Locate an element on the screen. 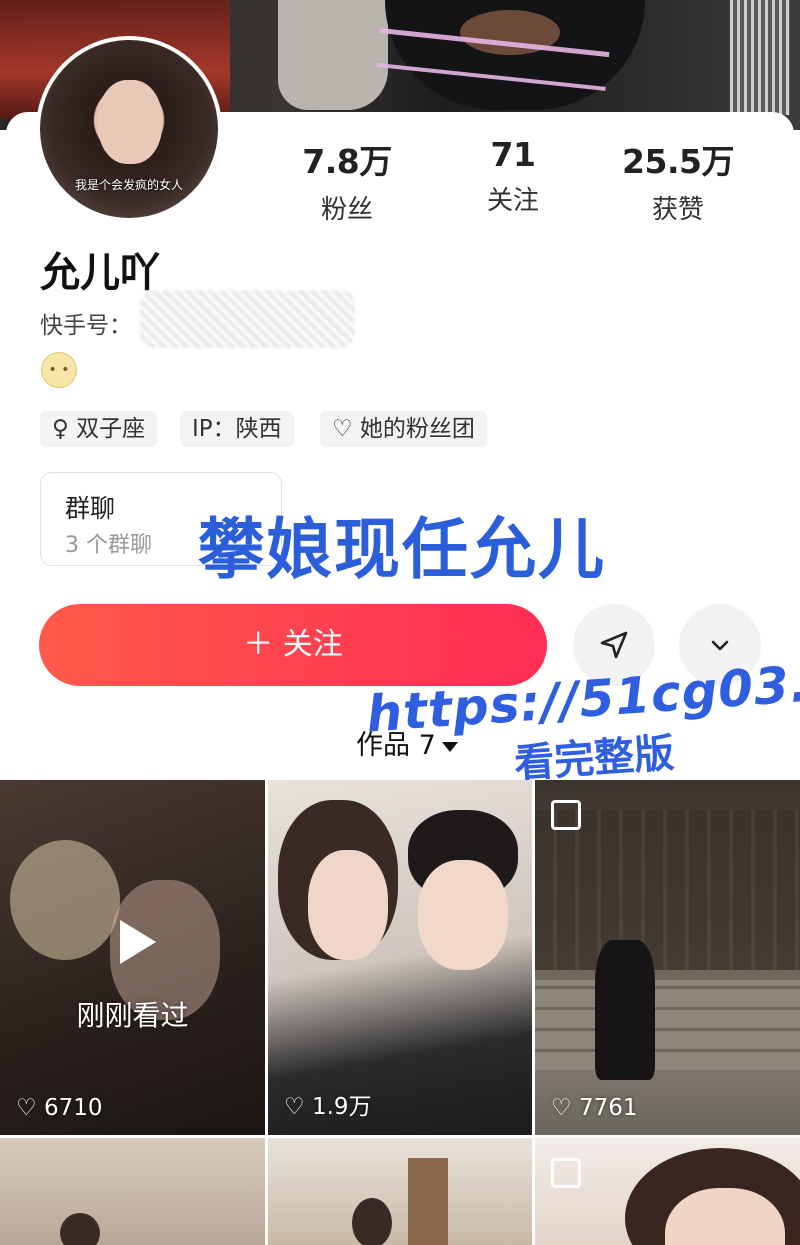 Image resolution: width=800 pixels, height=1245 pixels. redacted-id is located at coordinates (247, 319).